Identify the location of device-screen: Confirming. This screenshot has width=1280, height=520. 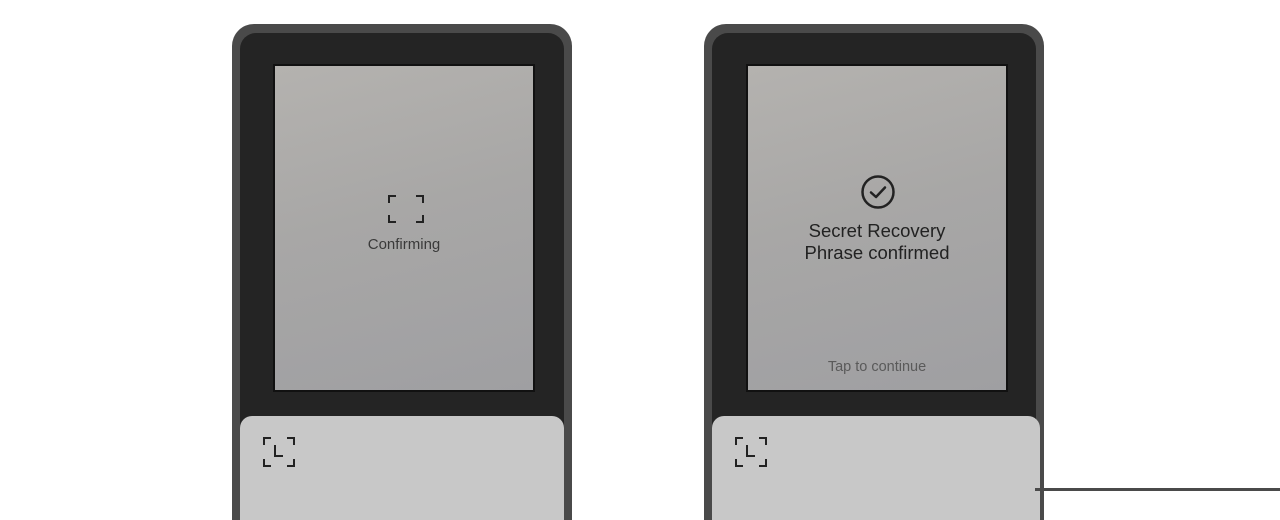
(404, 228).